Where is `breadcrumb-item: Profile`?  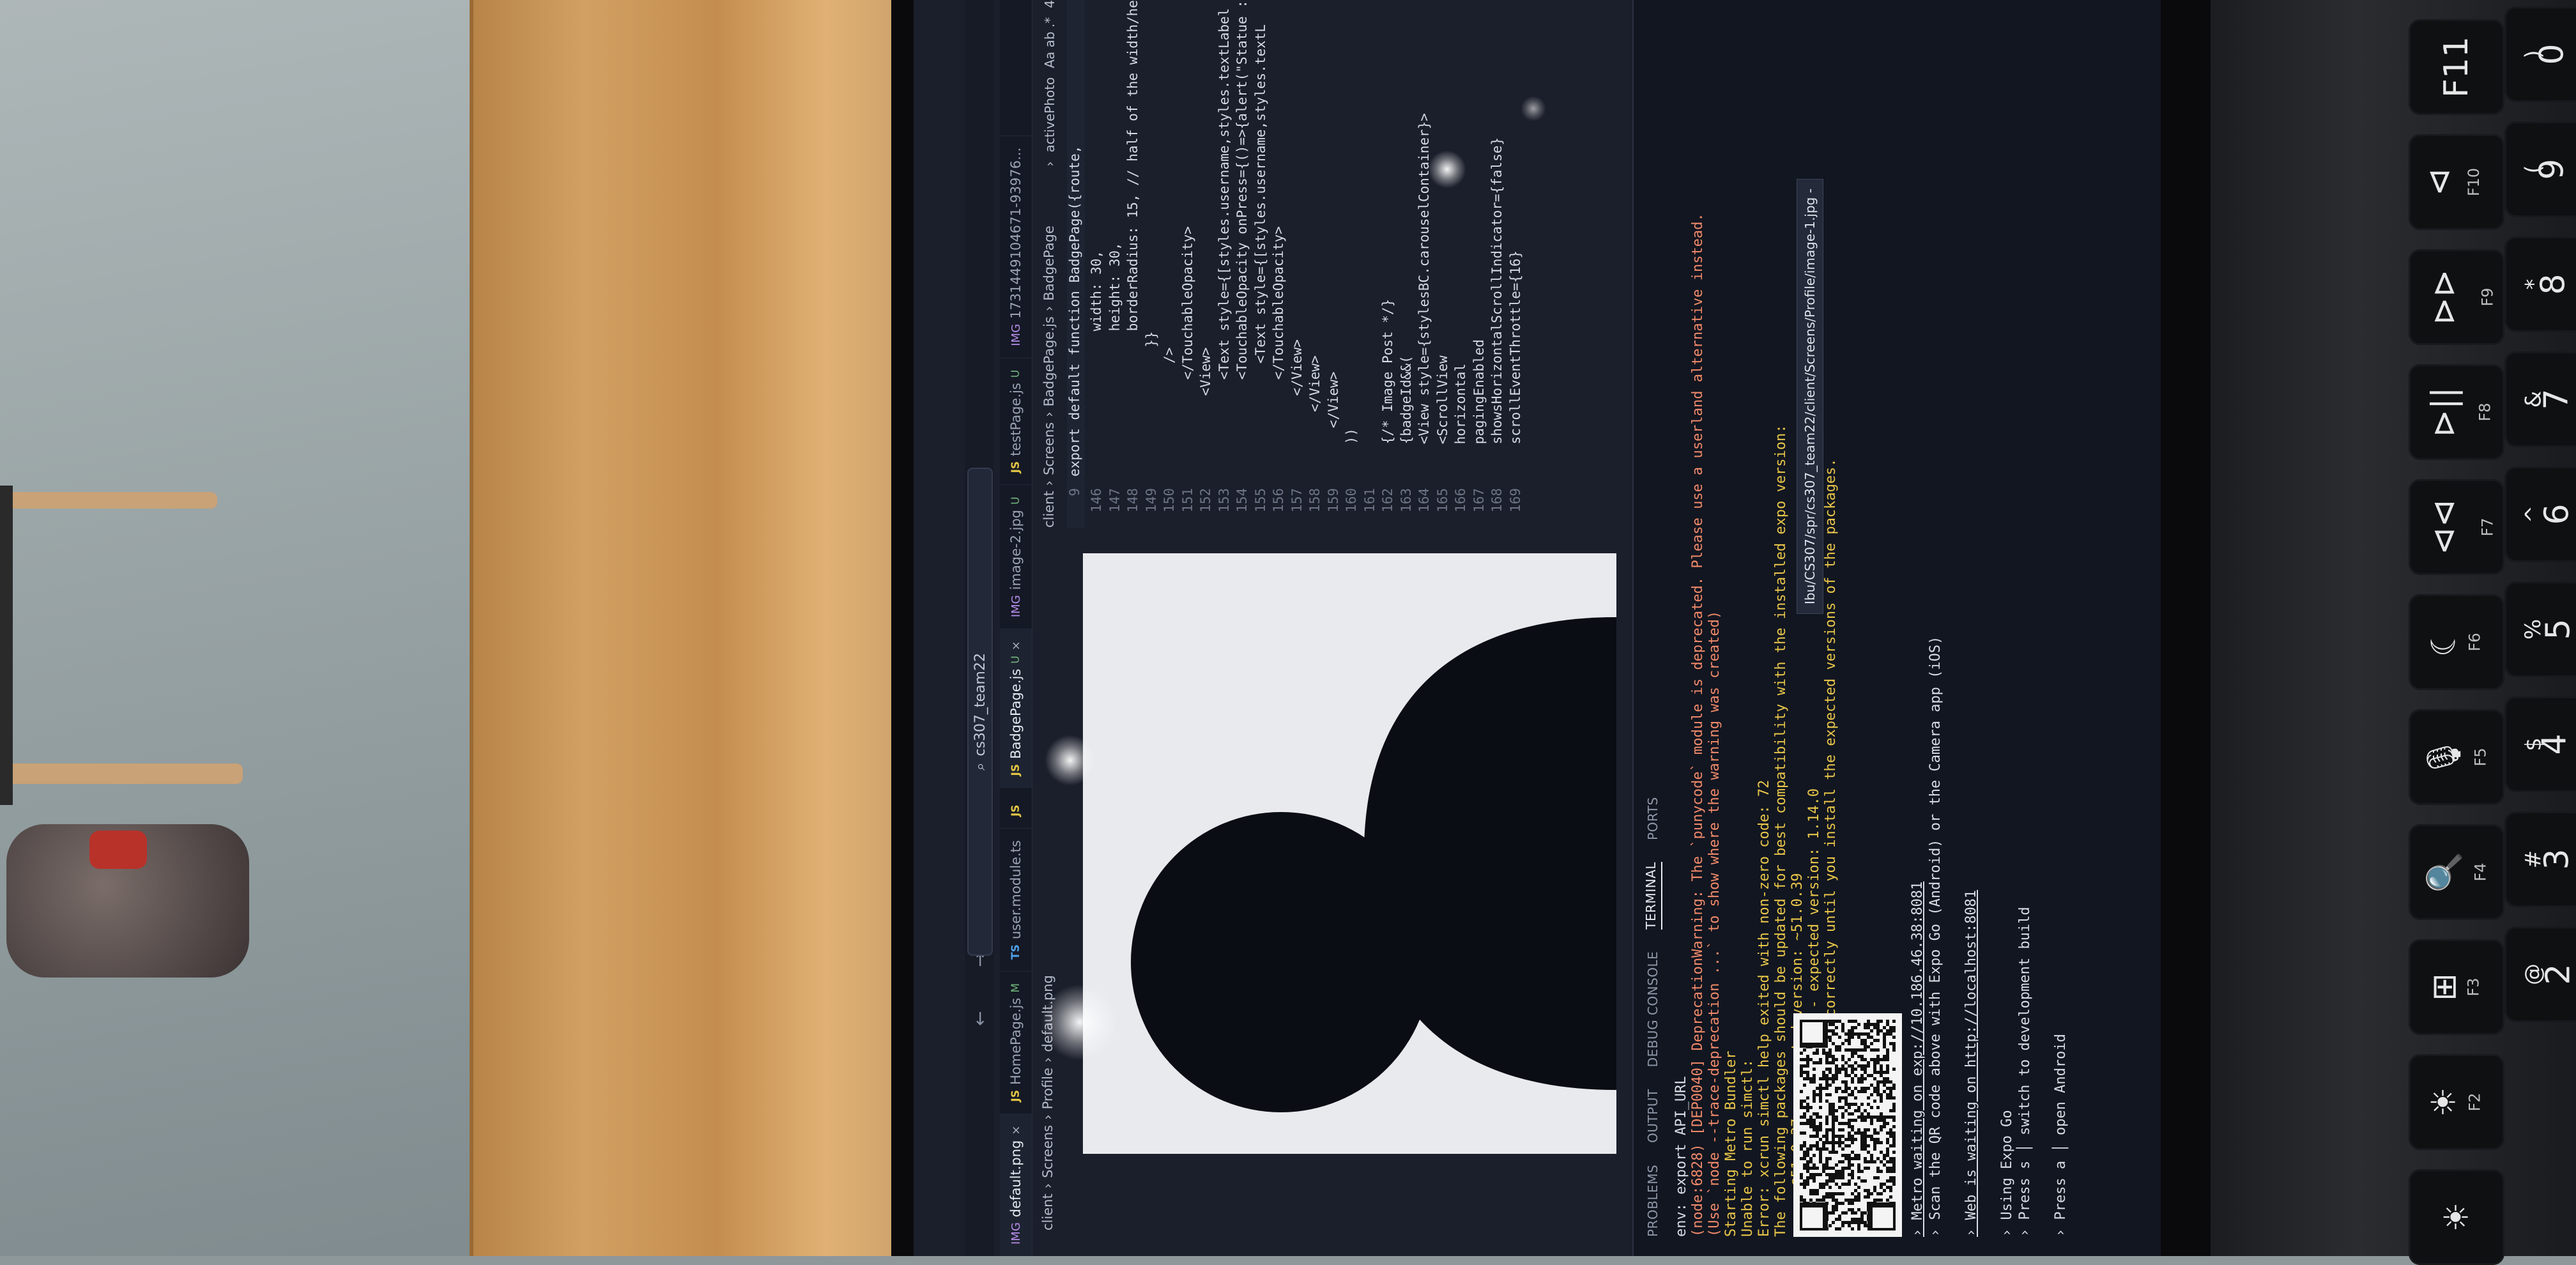 breadcrumb-item: Profile is located at coordinates (1047, 1088).